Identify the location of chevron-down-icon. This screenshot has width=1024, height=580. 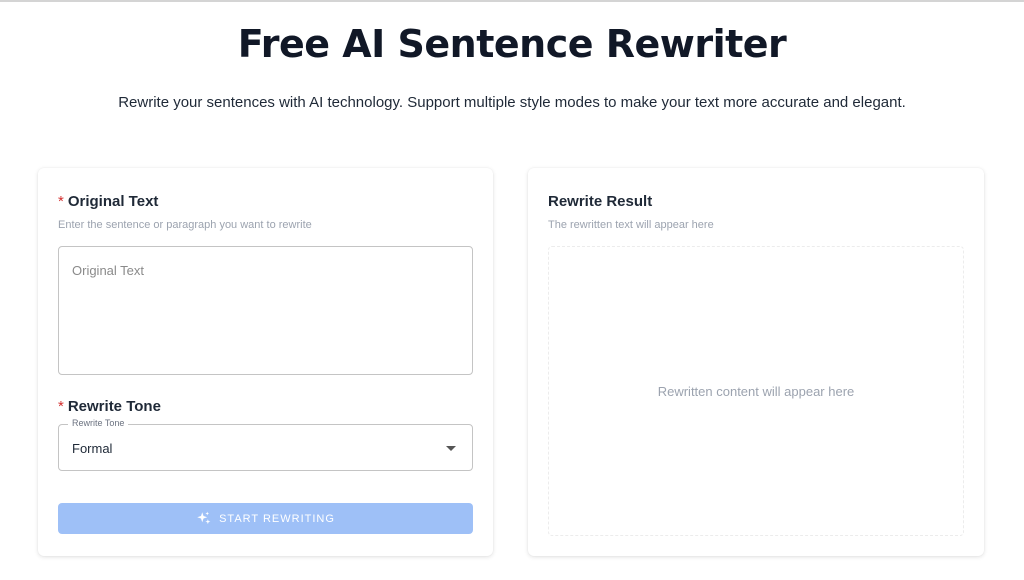
(451, 448).